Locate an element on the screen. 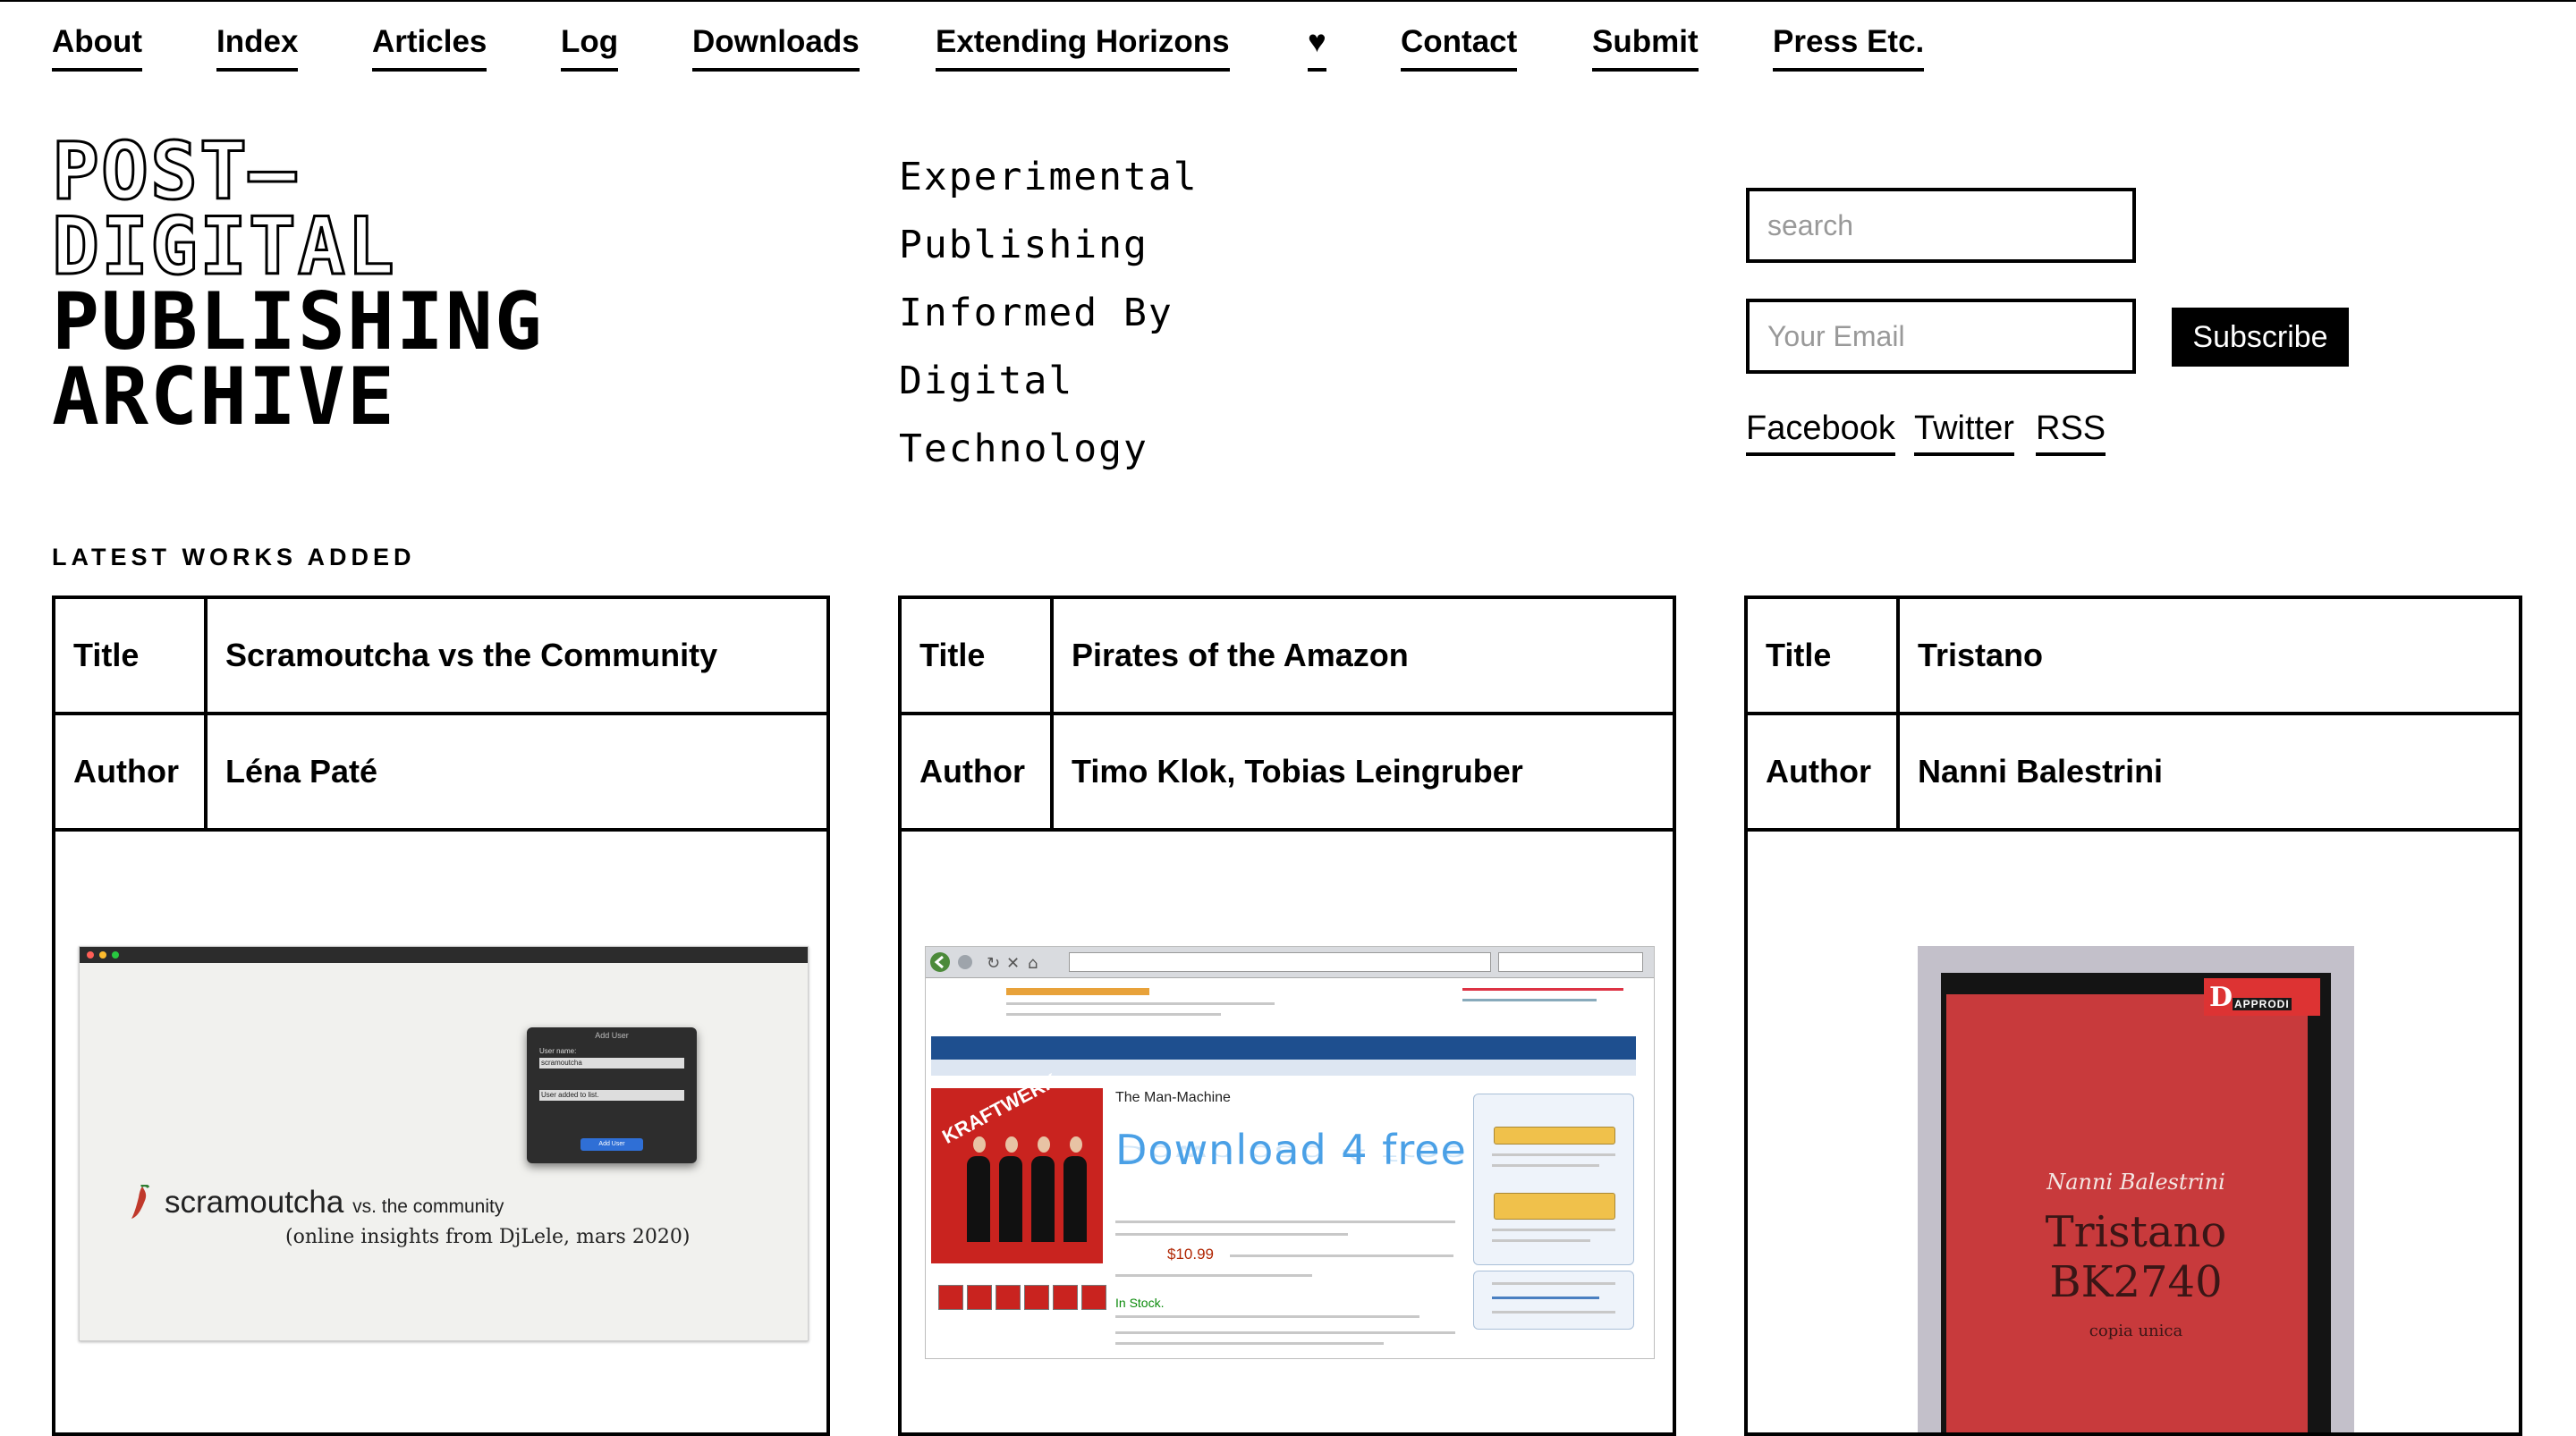 This screenshot has height=1436, width=2576. book-title-line-2: BK2740 is located at coordinates (2136, 1282).